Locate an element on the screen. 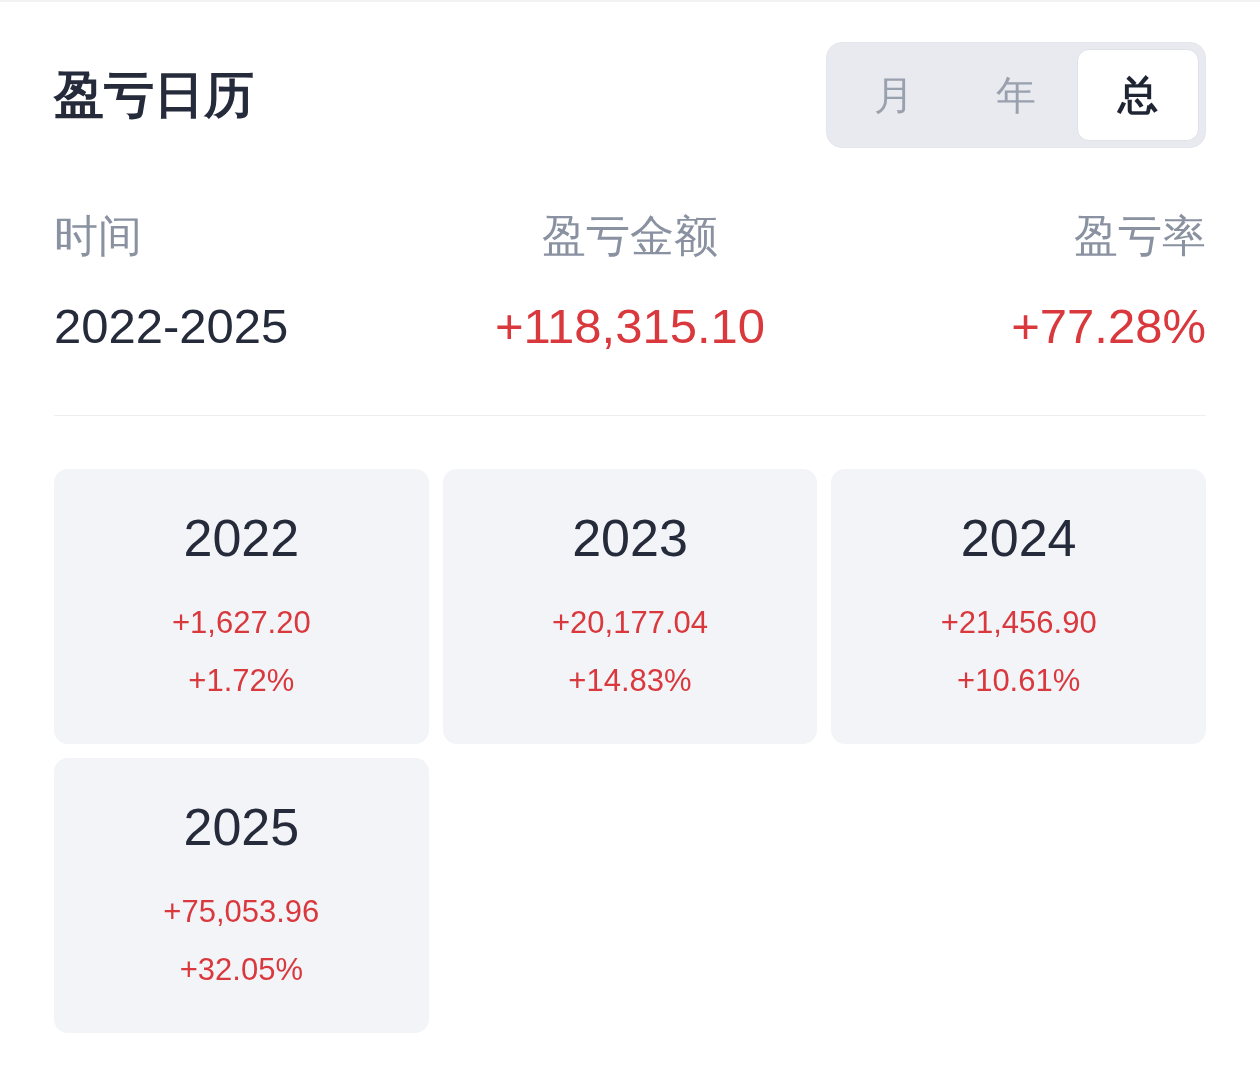  column-label: 盈亏金额 is located at coordinates (630, 236).